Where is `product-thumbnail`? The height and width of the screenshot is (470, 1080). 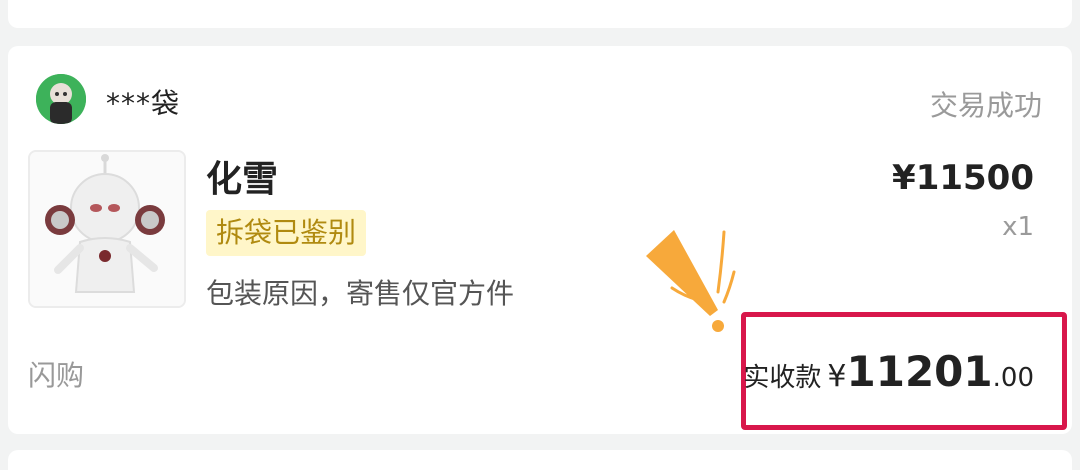
product-thumbnail is located at coordinates (107, 229).